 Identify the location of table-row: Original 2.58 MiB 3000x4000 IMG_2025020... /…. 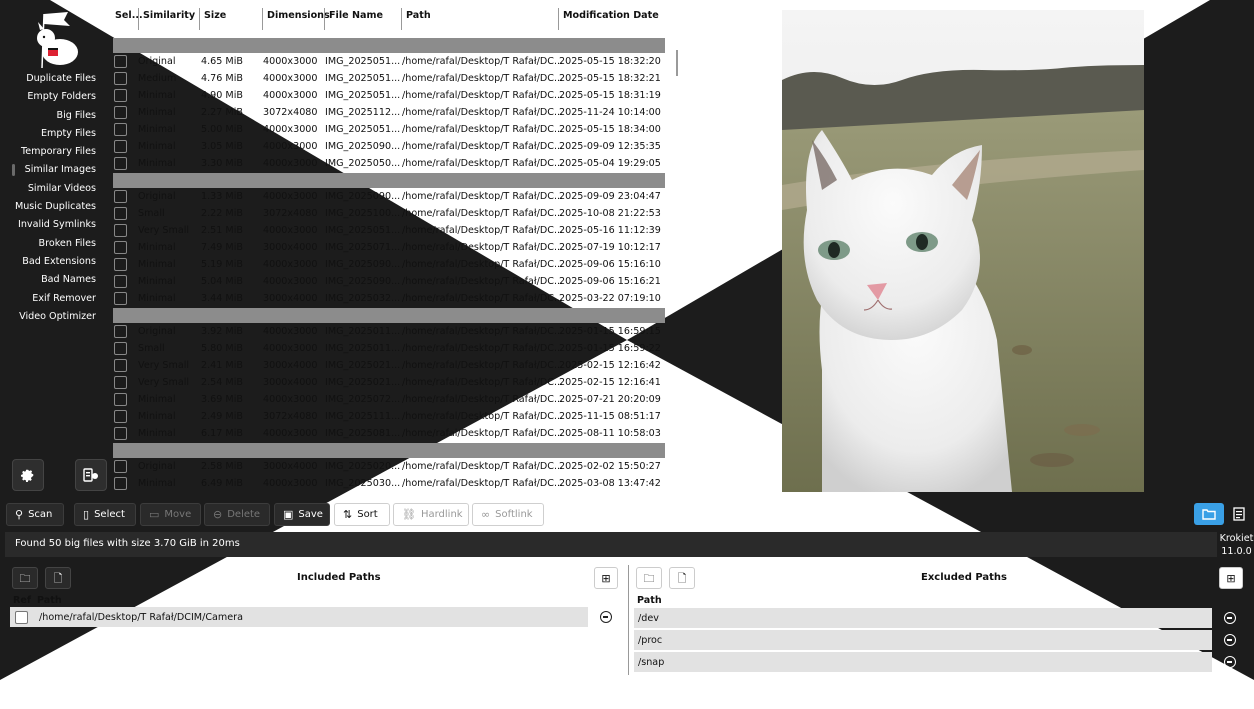
(389, 467).